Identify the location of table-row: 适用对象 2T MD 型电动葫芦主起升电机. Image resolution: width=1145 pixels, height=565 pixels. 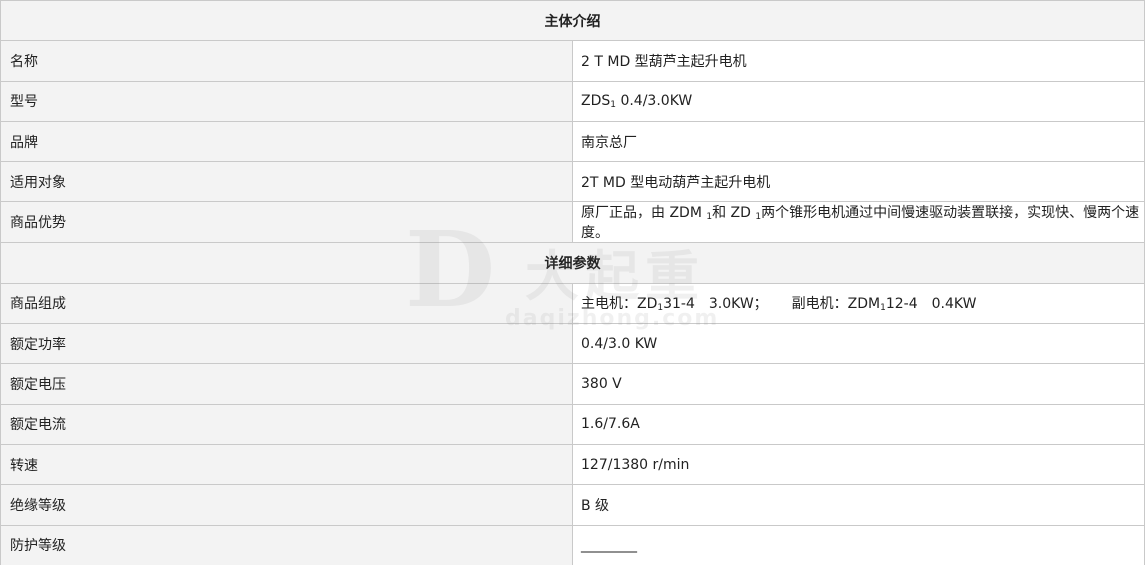
(572, 182).